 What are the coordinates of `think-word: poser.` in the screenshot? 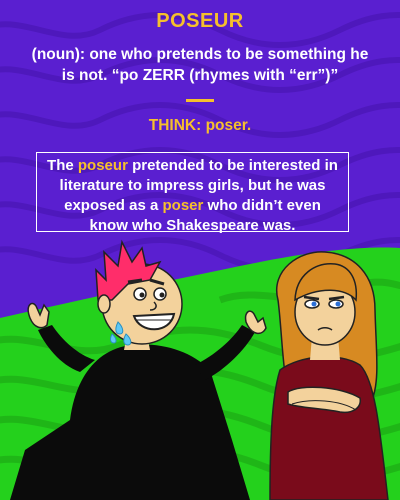 It's located at (228, 125).